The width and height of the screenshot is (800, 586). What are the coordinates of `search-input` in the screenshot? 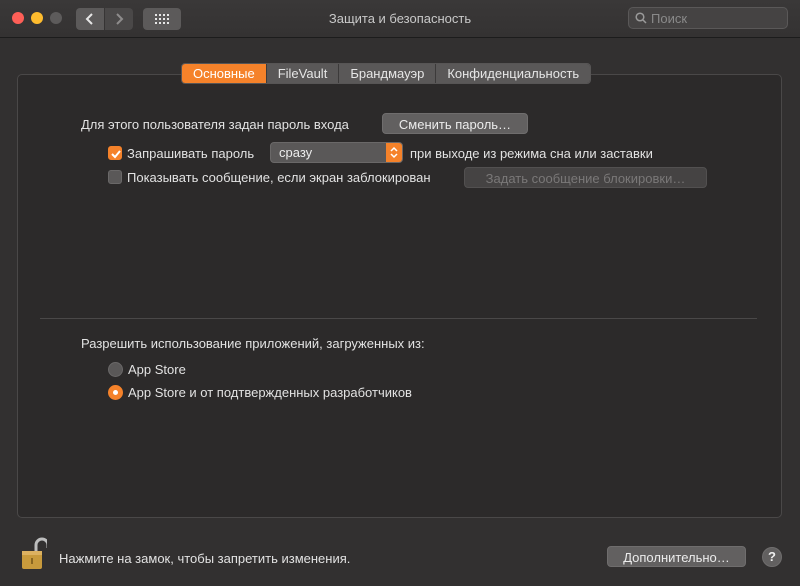 It's located at (716, 18).